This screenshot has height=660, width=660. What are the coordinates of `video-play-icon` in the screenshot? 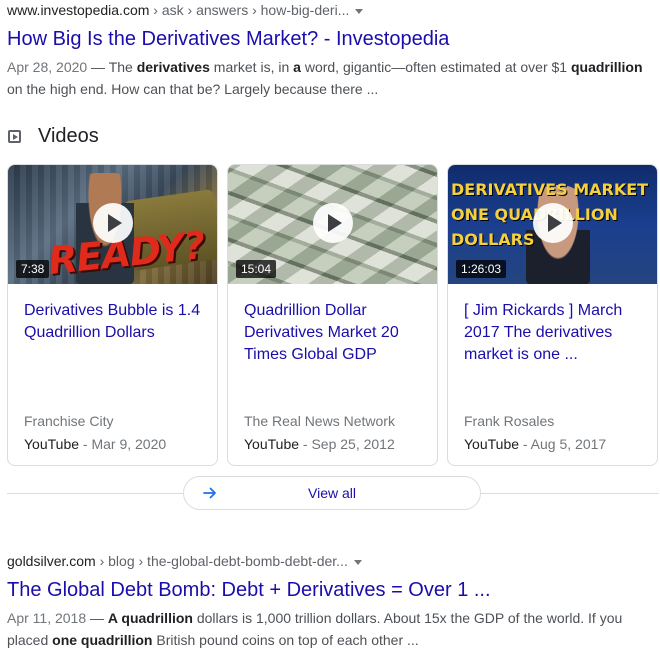 It's located at (14, 136).